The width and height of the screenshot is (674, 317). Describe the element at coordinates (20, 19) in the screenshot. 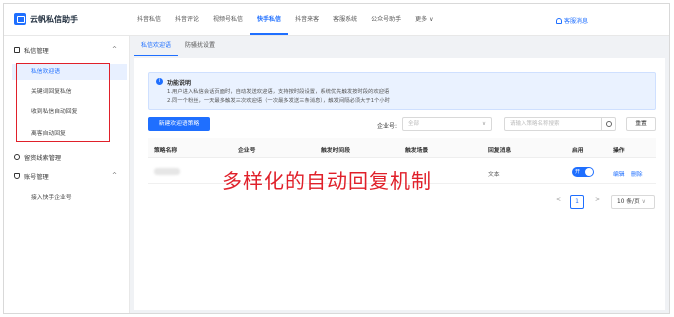

I see `chat-app-logo-icon` at that location.